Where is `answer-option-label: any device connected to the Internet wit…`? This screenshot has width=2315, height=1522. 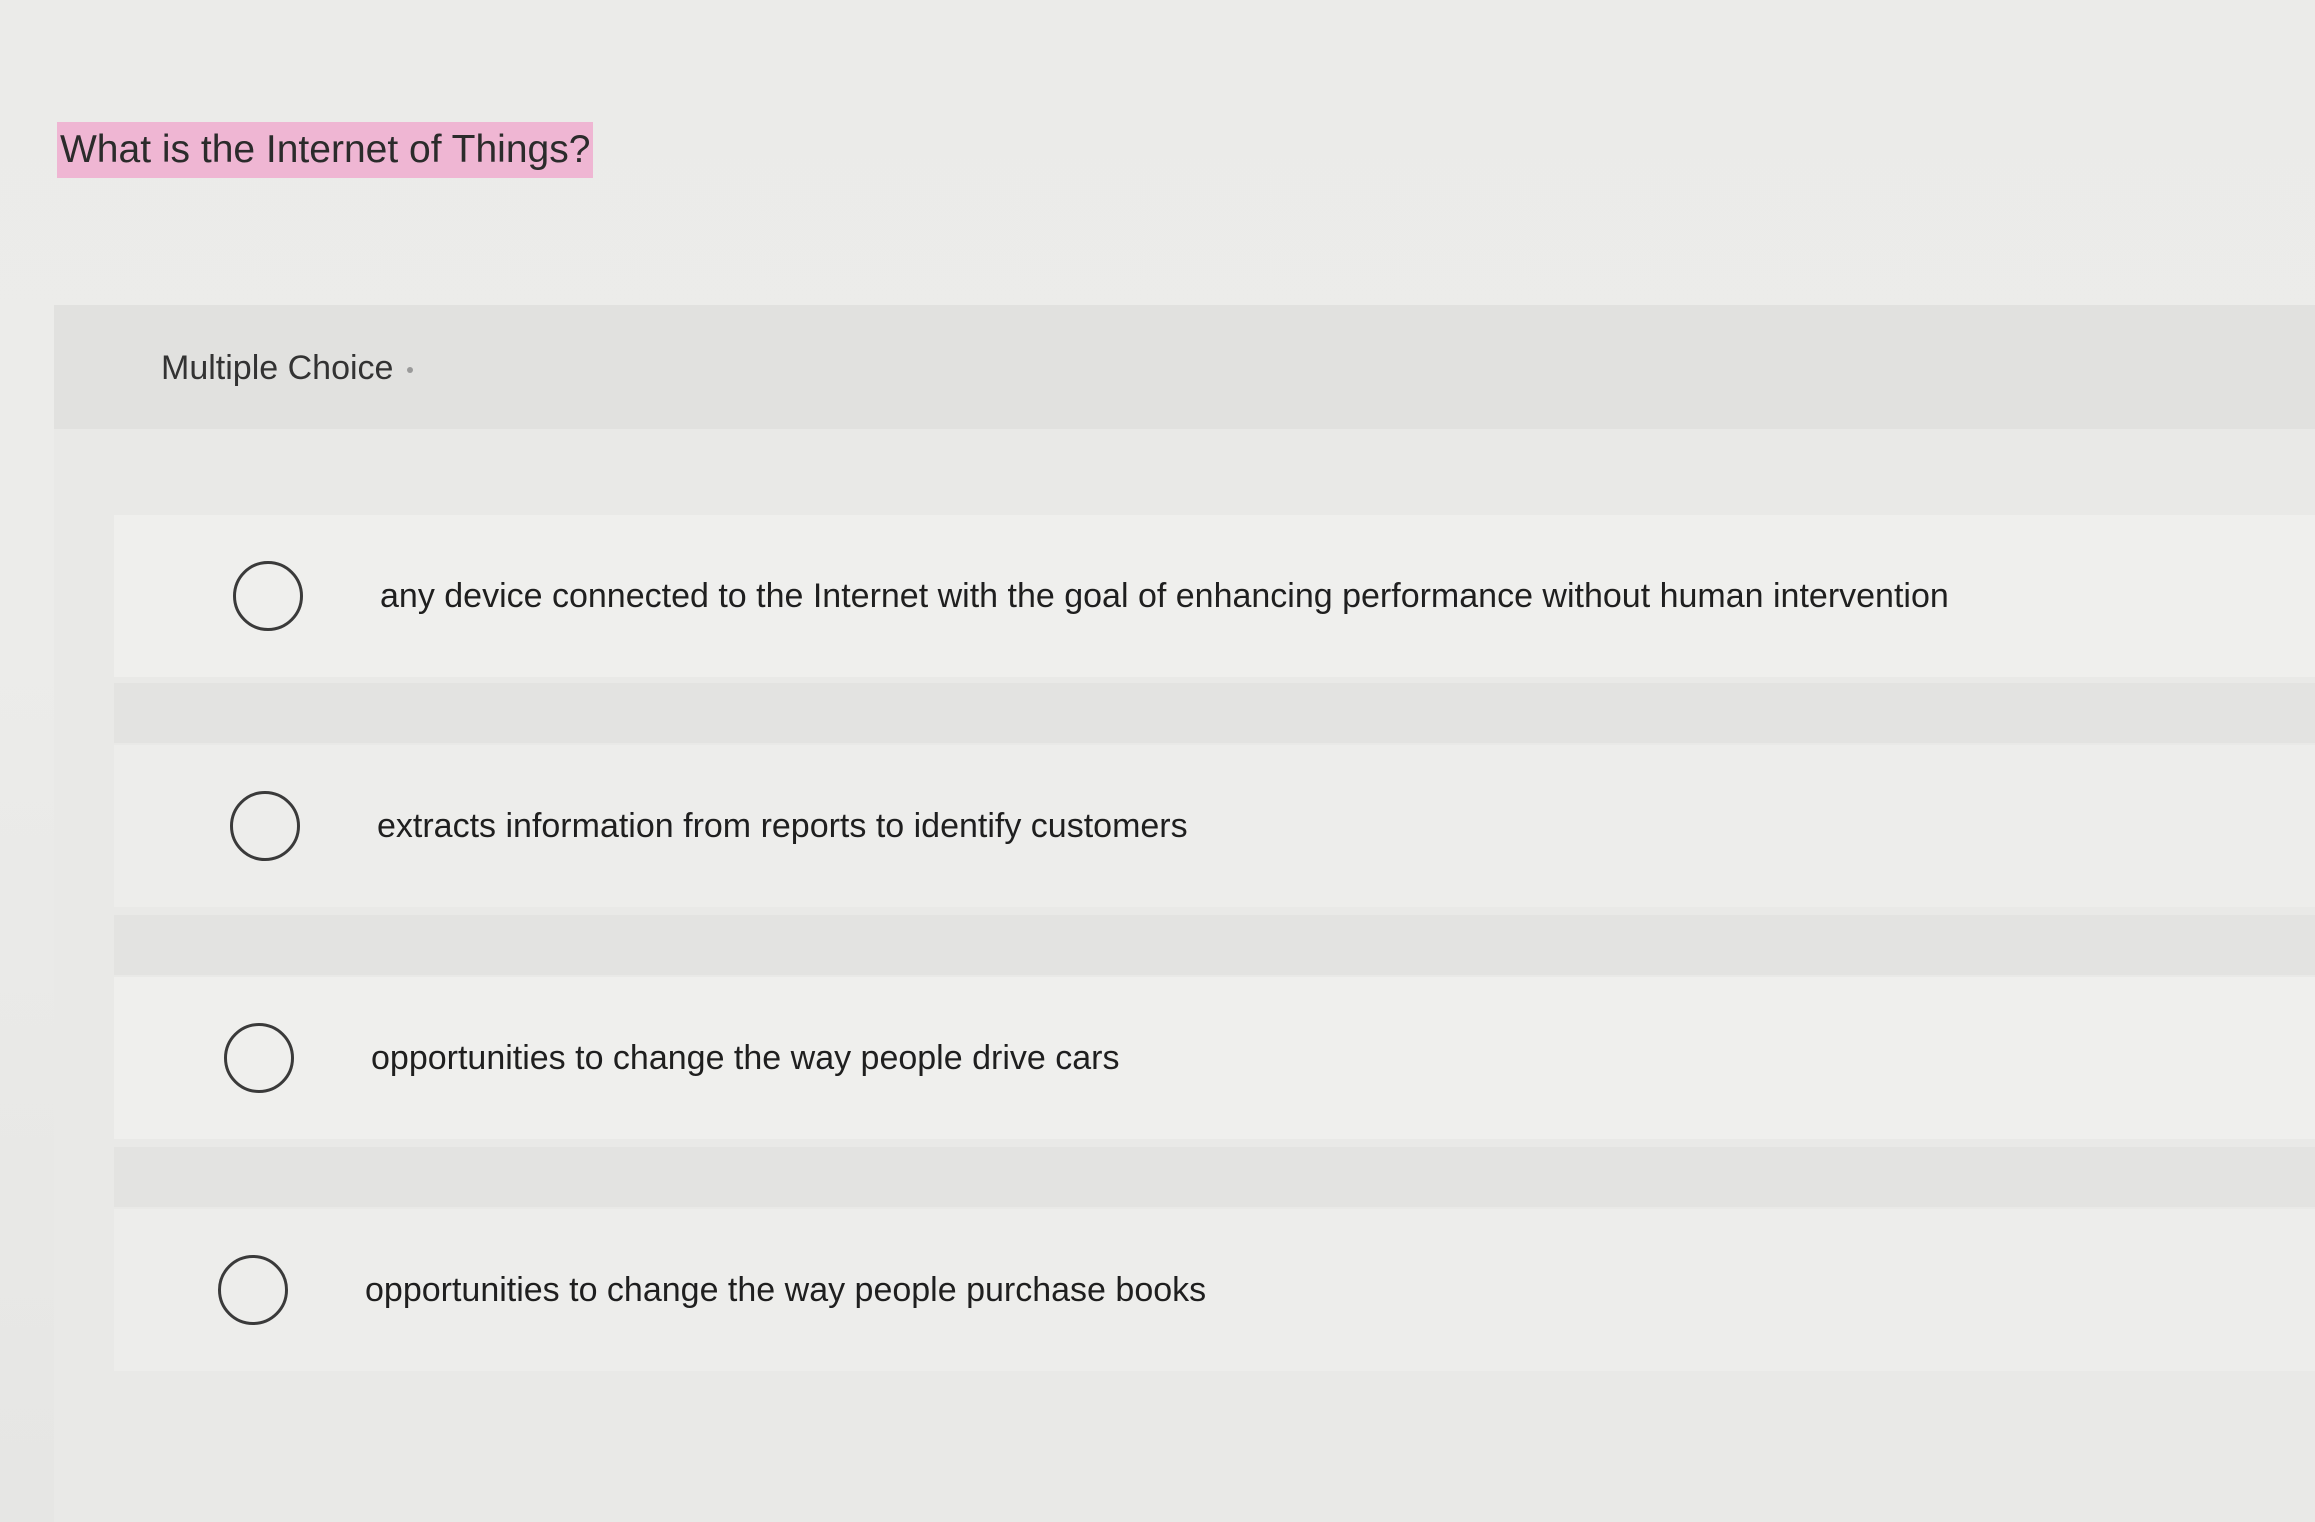
answer-option-label: any device connected to the Internet wit… is located at coordinates (1164, 596).